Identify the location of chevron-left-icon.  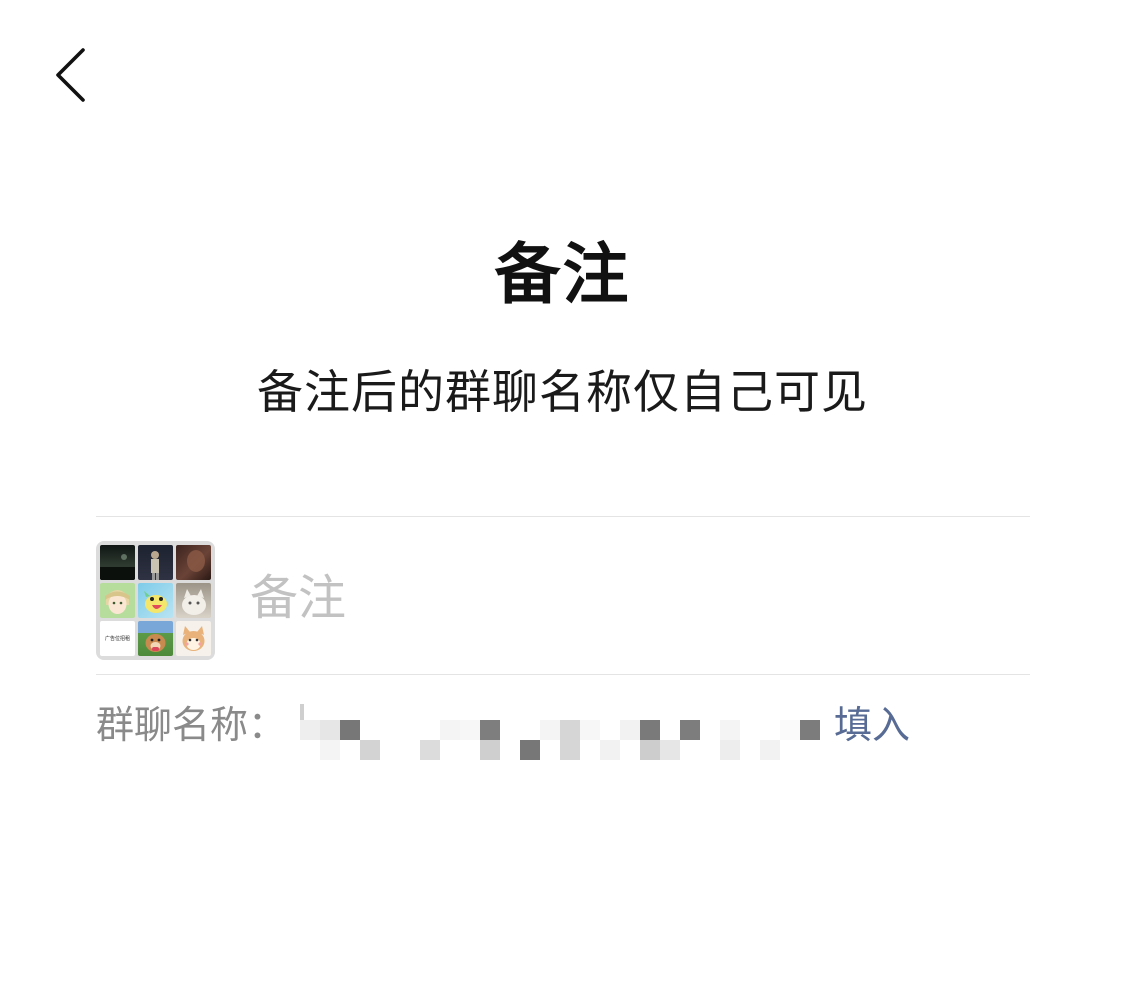
(70, 75).